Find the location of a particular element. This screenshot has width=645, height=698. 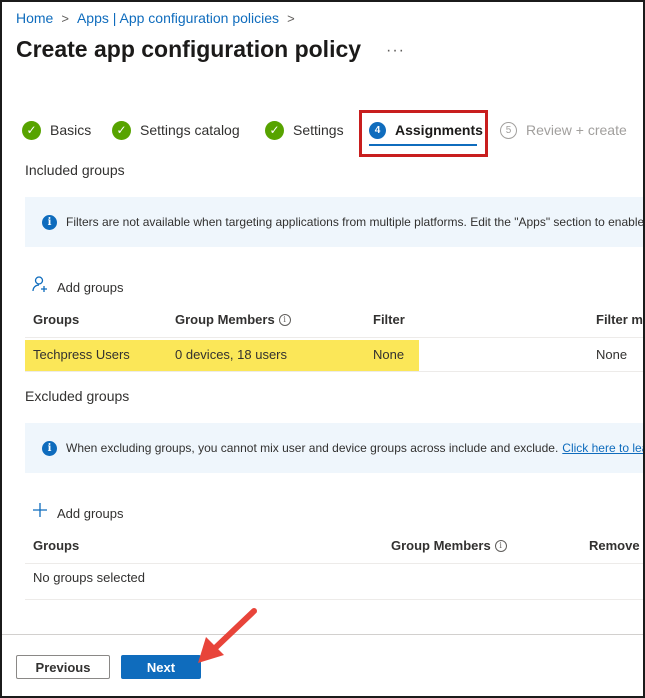

step-label: Settings is located at coordinates (318, 130).